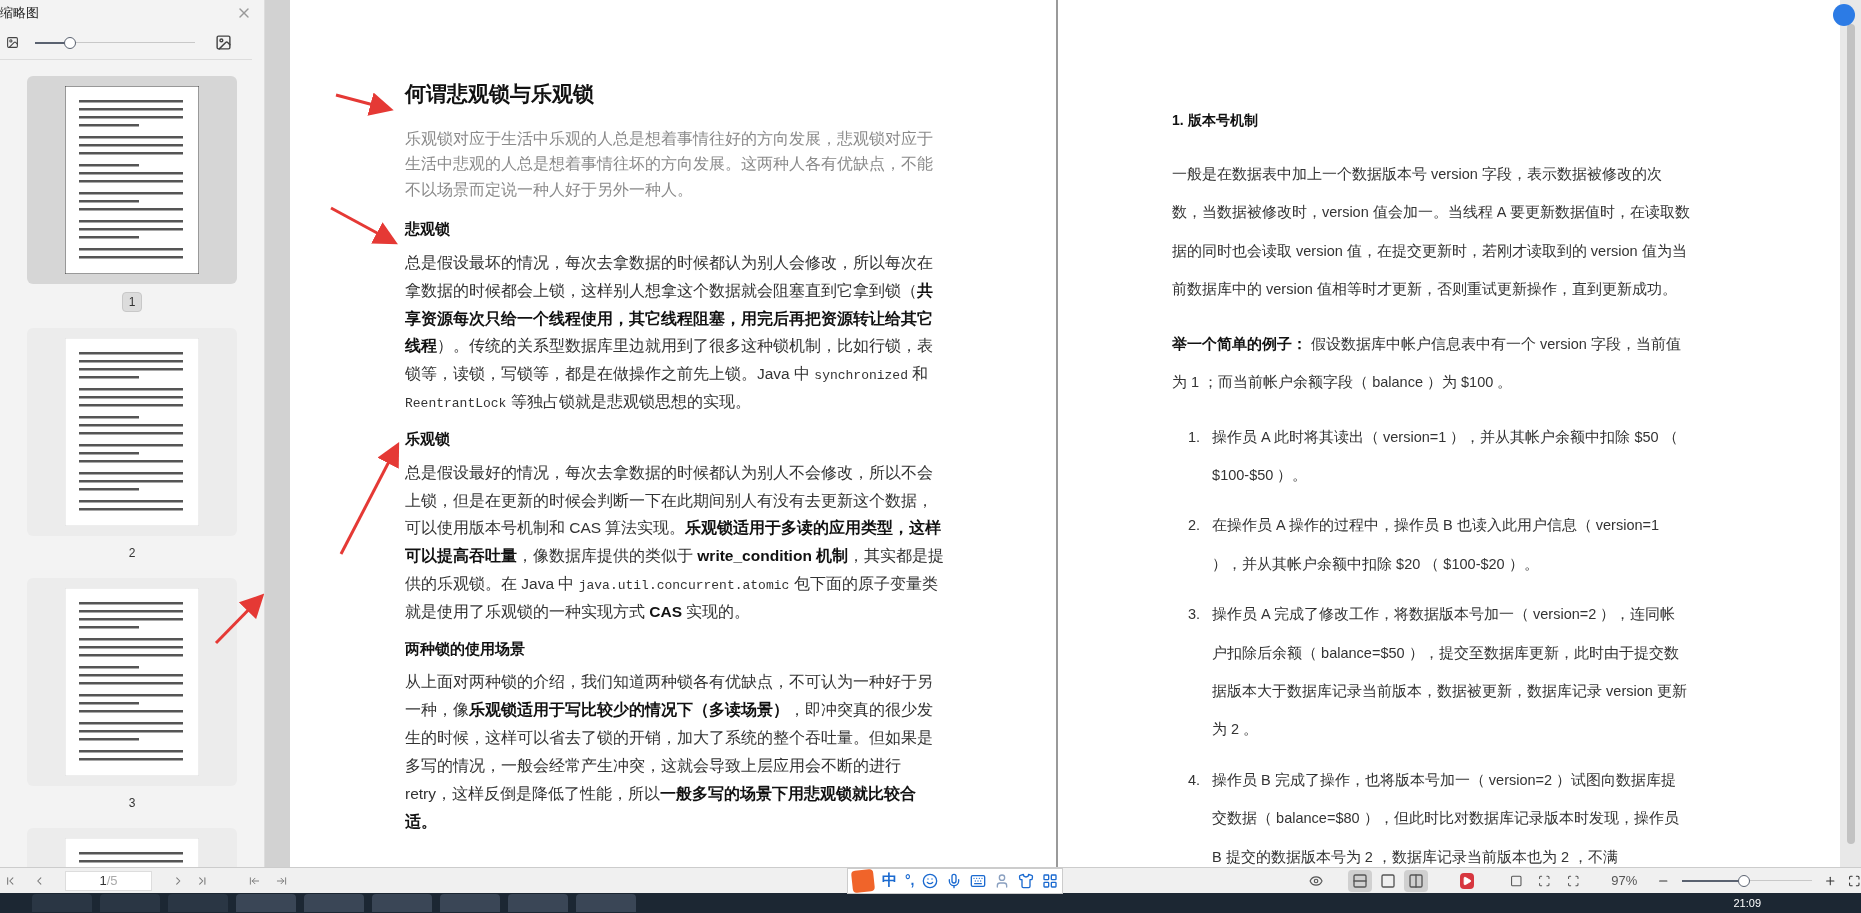 This screenshot has width=1861, height=913. What do you see at coordinates (1026, 880) in the screenshot?
I see `shirt-icon` at bounding box center [1026, 880].